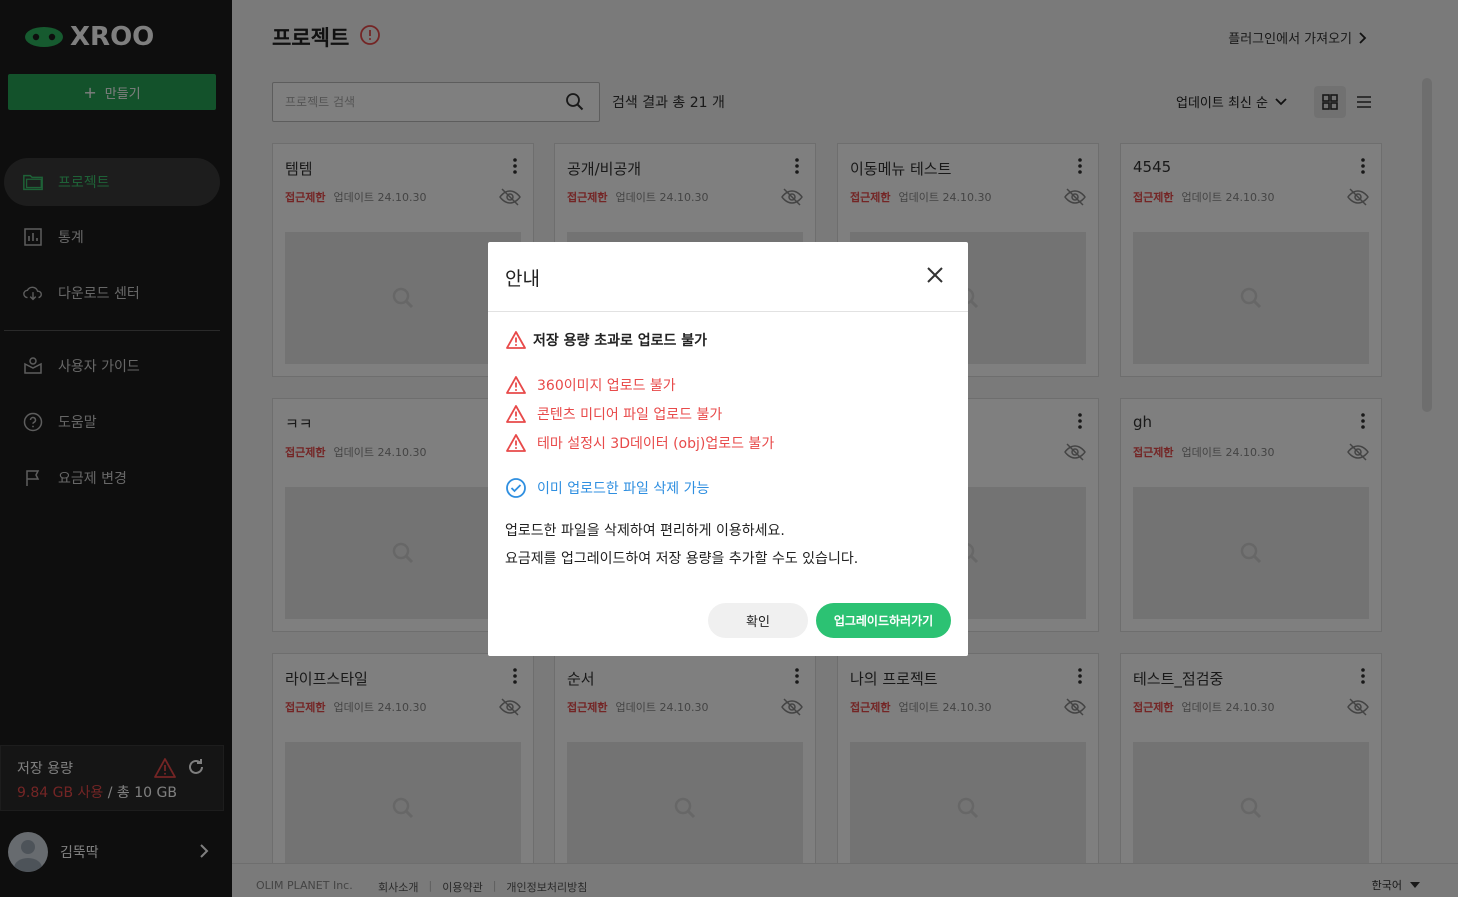 The image size is (1458, 897). Describe the element at coordinates (522, 279) in the screenshot. I see `modal-title: 안내` at that location.